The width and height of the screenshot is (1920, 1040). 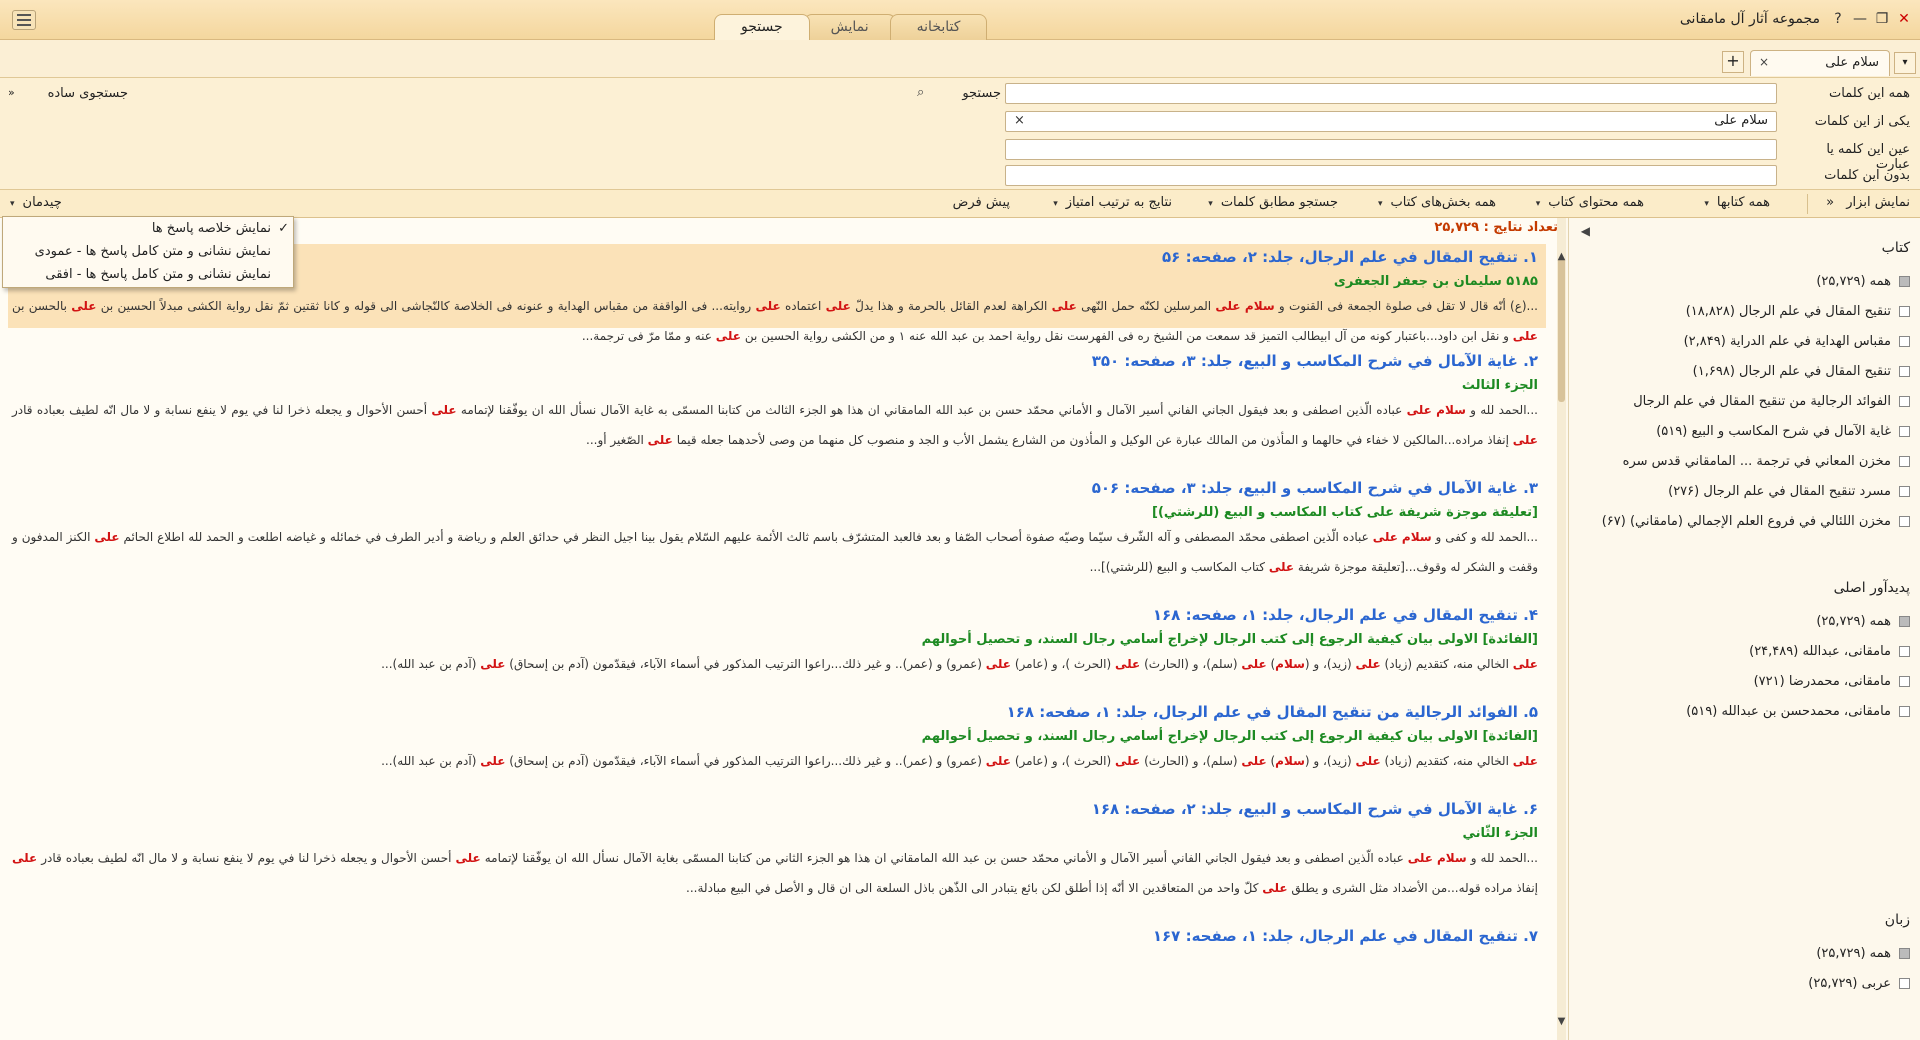 I want to click on add-tab-icon: +, so click(x=1733, y=62).